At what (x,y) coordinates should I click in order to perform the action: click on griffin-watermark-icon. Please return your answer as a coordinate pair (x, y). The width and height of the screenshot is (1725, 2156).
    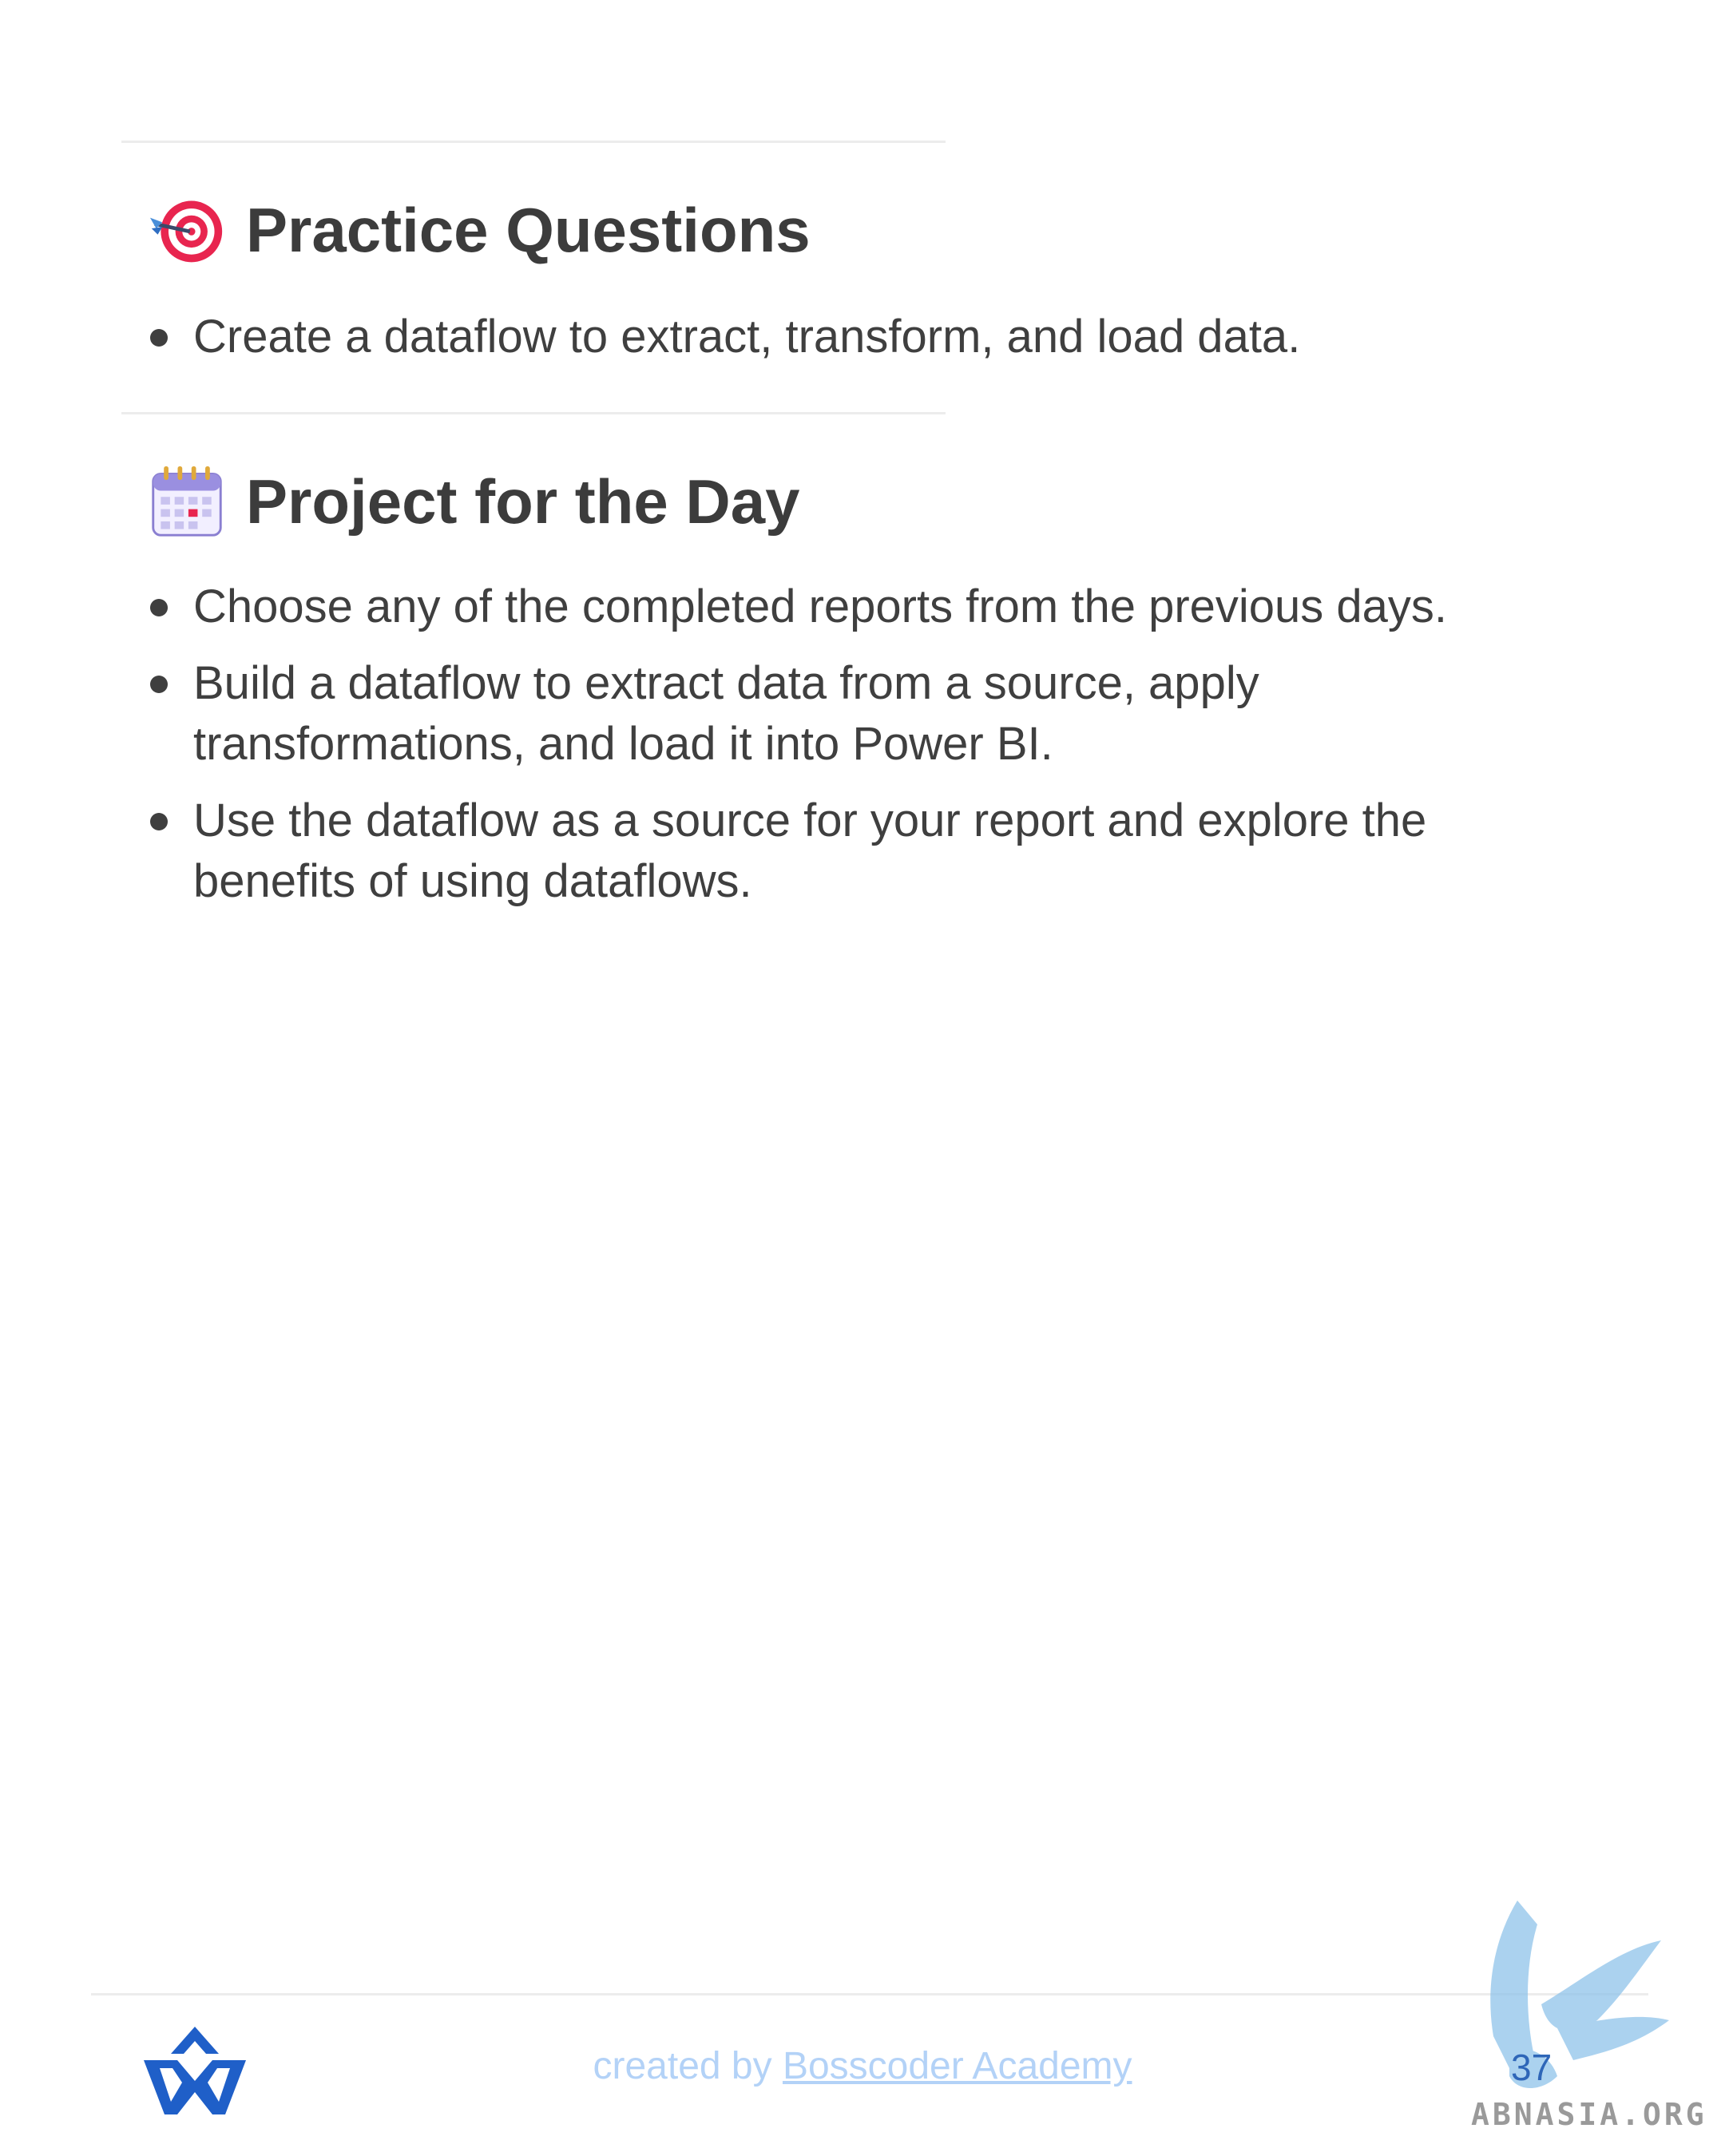
    Looking at the image, I should click on (1580, 1994).